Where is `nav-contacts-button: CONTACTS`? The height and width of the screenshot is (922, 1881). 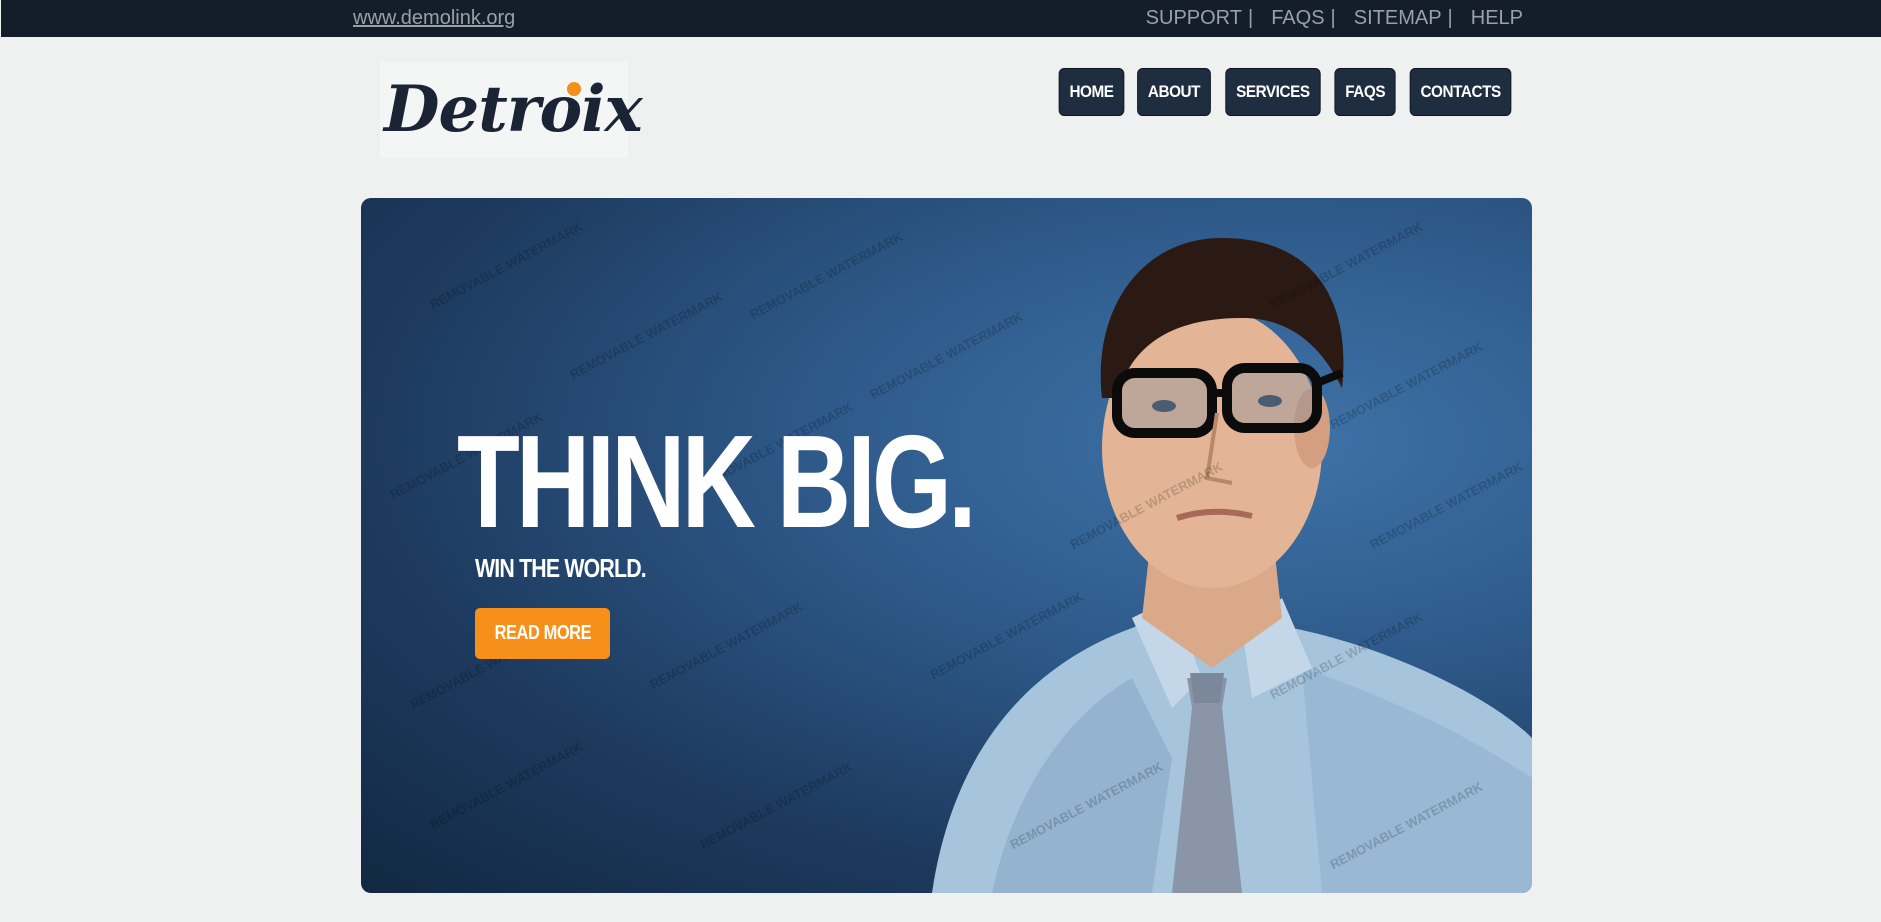 nav-contacts-button: CONTACTS is located at coordinates (1460, 92).